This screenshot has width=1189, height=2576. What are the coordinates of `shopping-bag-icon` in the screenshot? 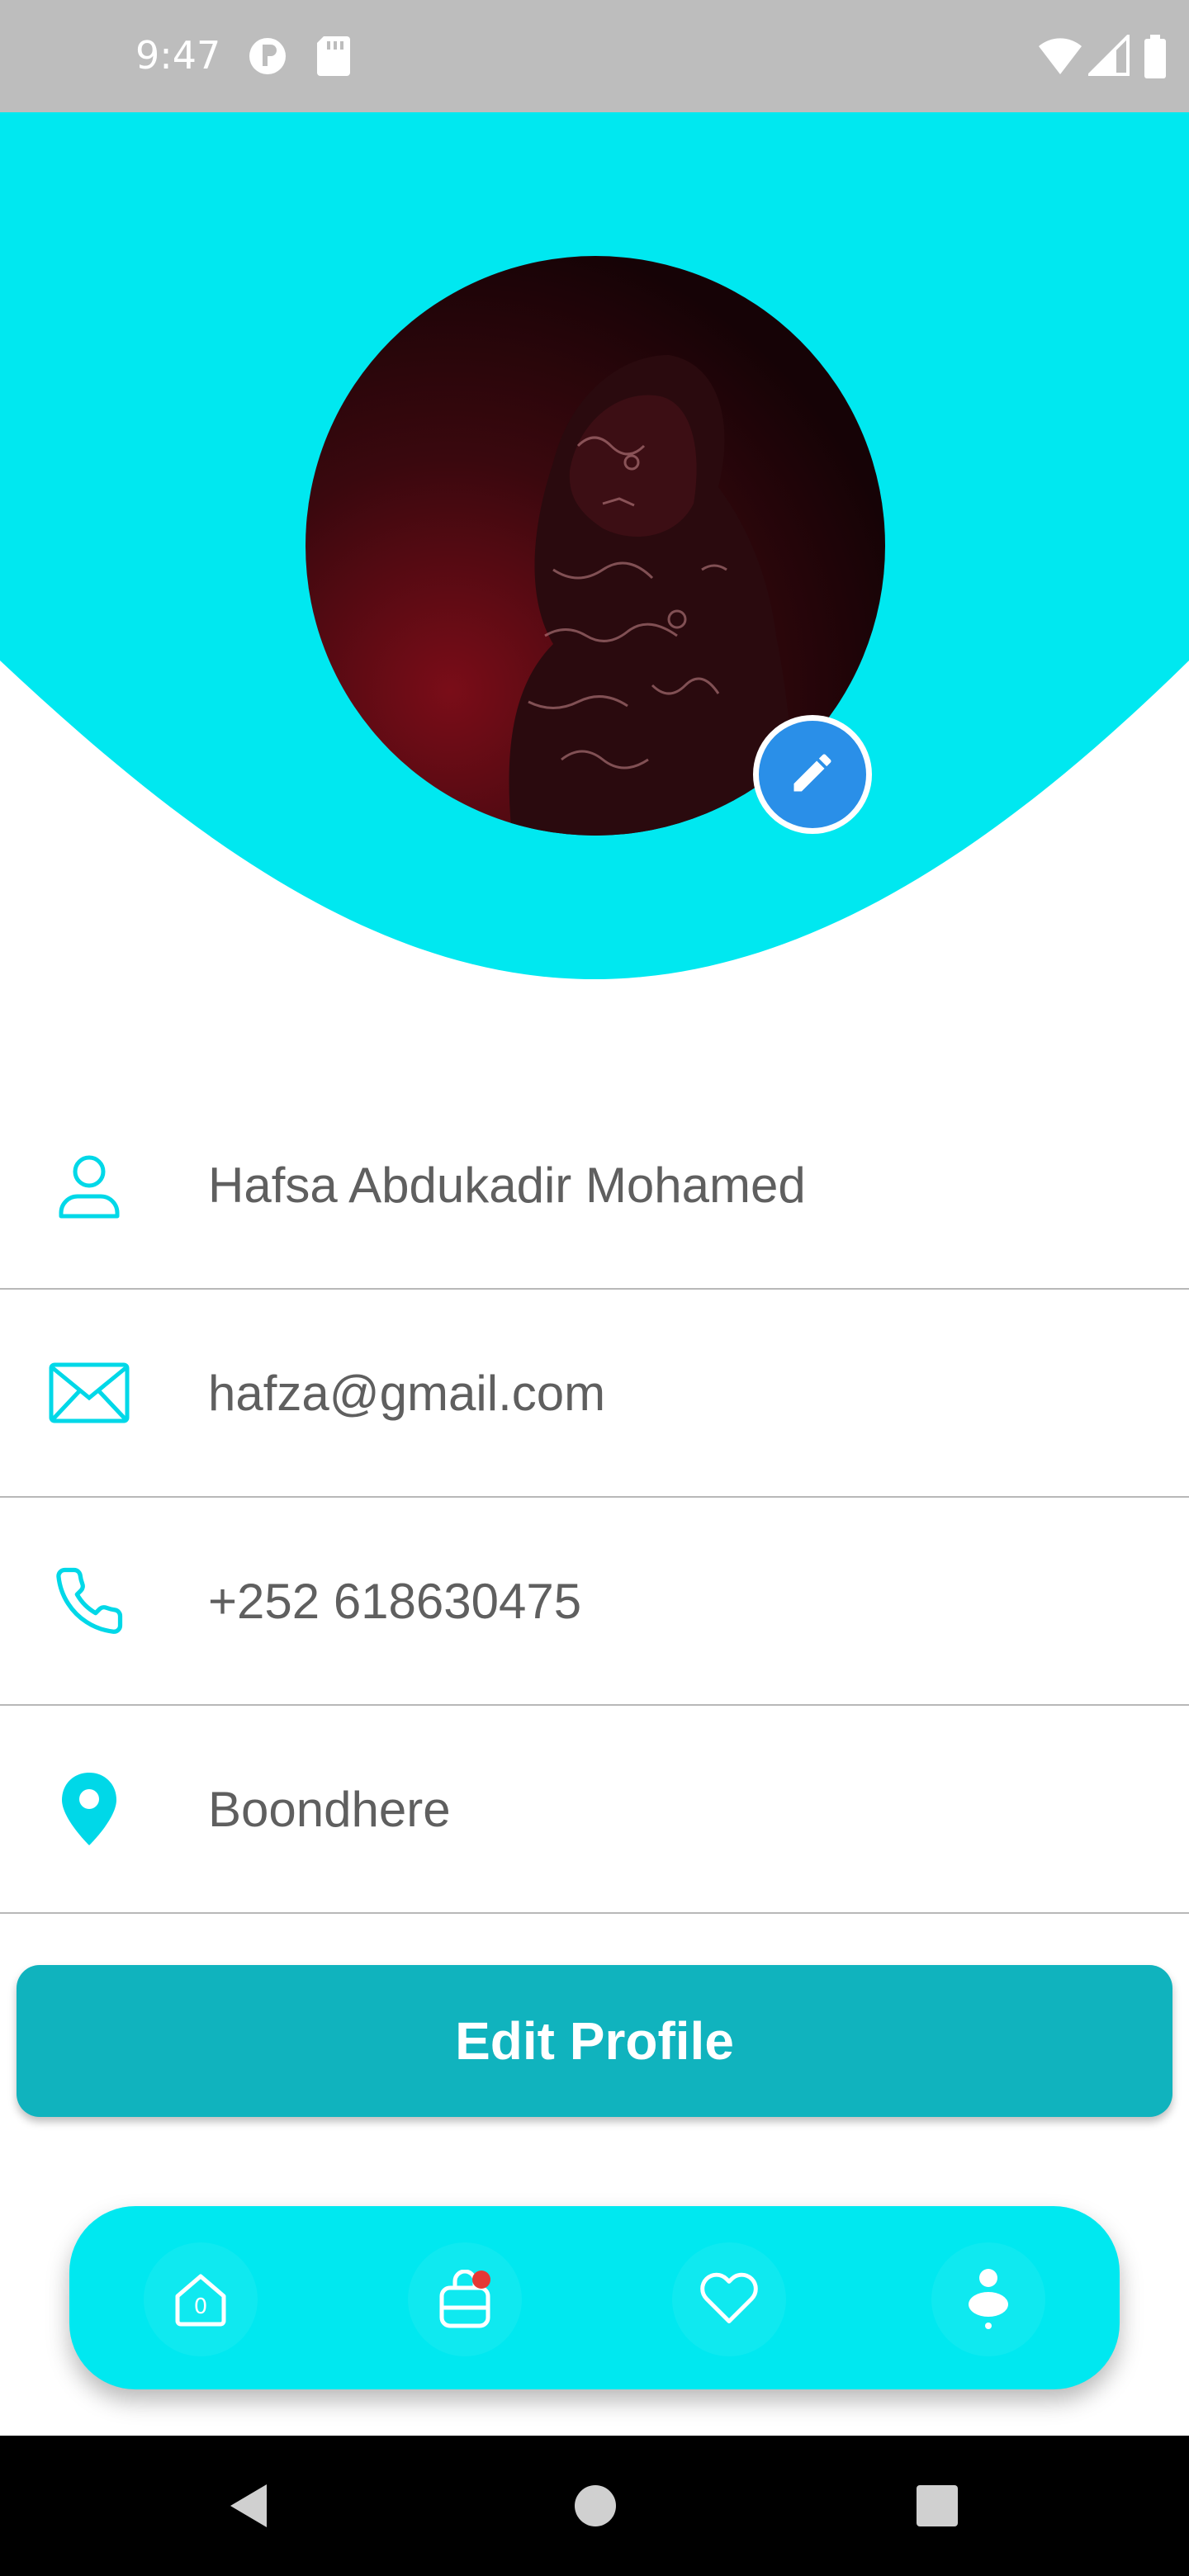 It's located at (465, 2299).